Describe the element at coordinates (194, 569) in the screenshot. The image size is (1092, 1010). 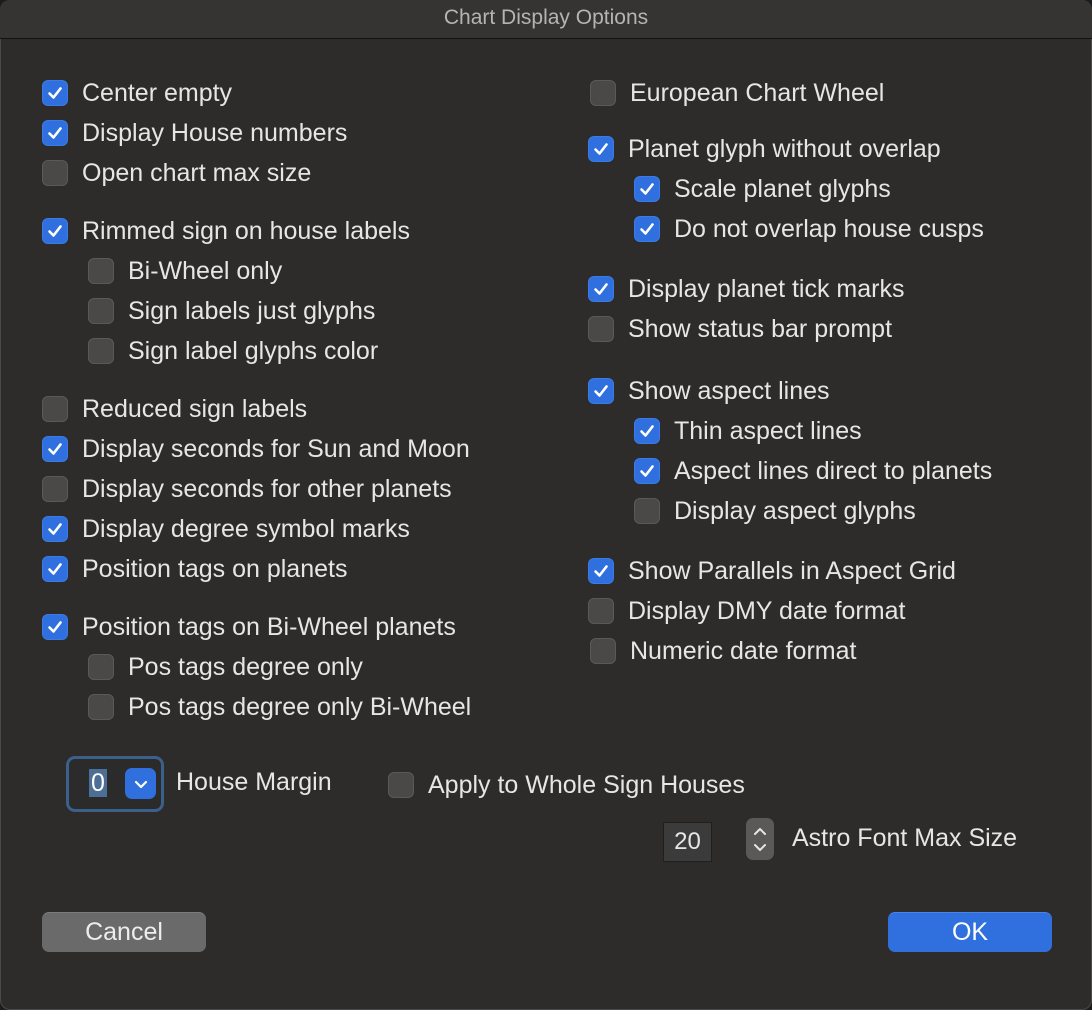
I see `position-tags-planets-checkbox: Position tags on planets` at that location.